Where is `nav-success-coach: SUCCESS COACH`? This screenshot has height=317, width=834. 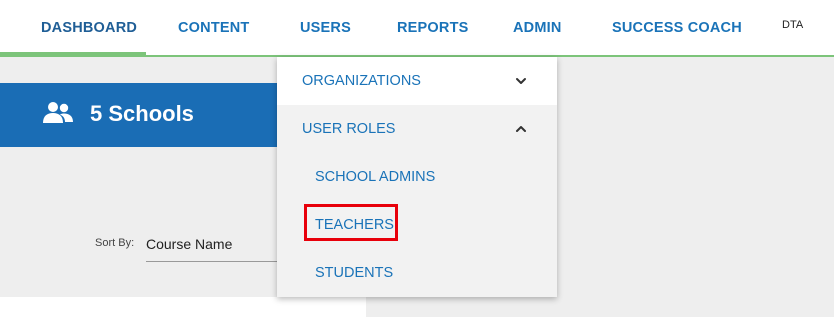
nav-success-coach: SUCCESS COACH is located at coordinates (677, 27).